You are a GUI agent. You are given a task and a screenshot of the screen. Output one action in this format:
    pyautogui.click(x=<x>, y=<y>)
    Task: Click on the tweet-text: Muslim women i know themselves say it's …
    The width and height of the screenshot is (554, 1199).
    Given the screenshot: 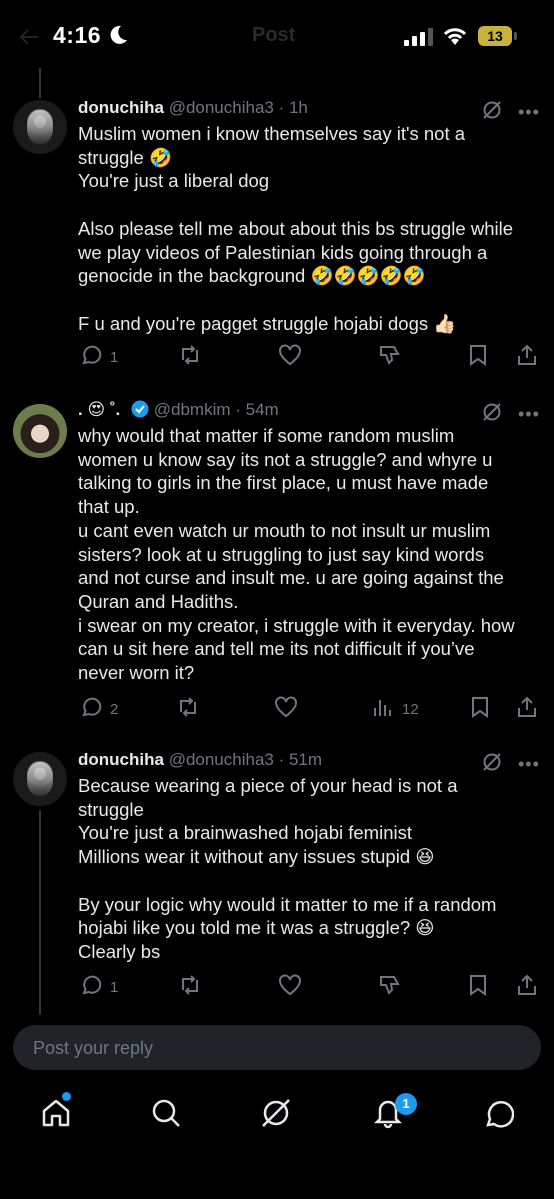 What is the action you would take?
    pyautogui.click(x=309, y=228)
    